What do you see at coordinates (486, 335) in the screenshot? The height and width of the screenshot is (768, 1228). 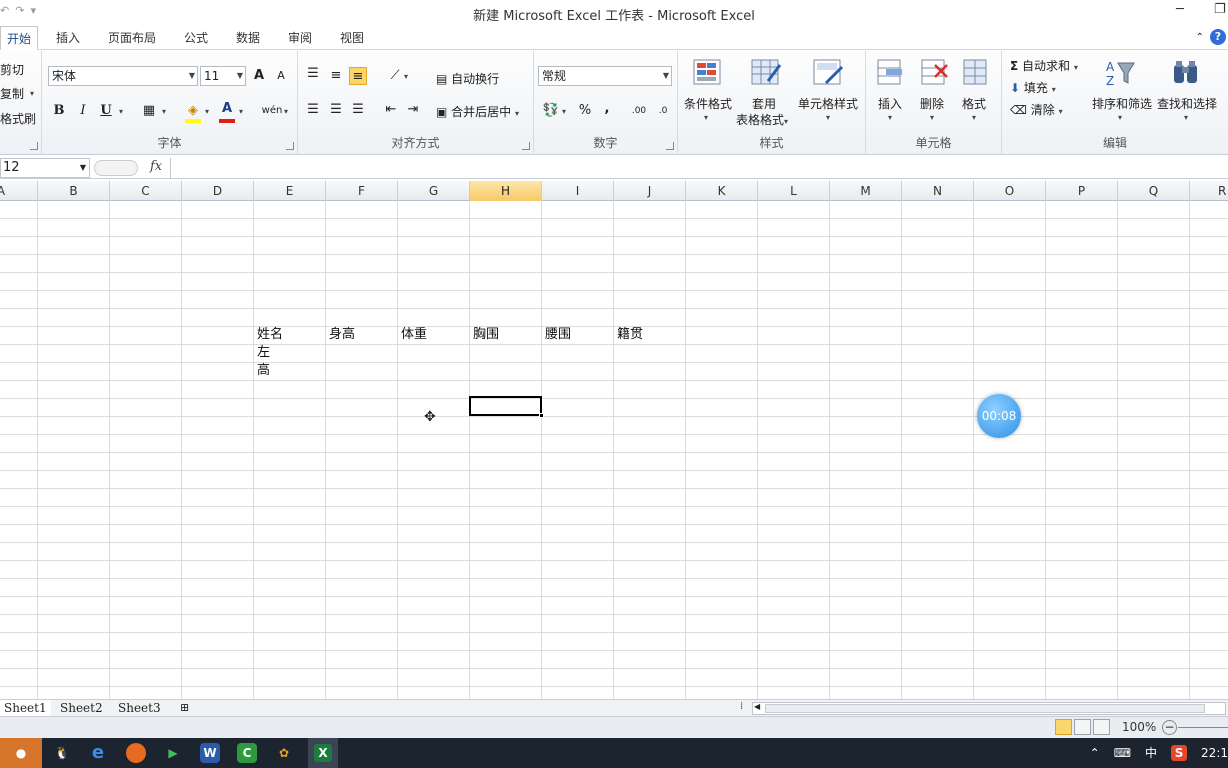 I see `cell-h-chest-header: 胸围` at bounding box center [486, 335].